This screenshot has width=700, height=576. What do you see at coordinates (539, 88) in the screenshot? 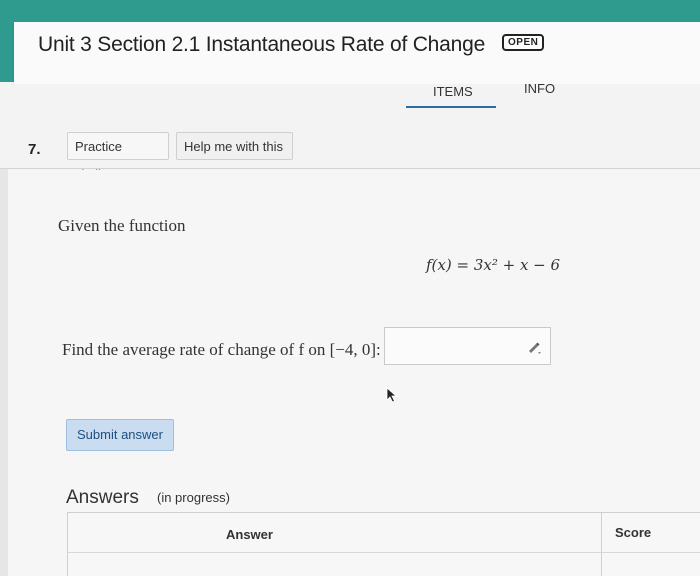
I see `tab-info: INFO` at bounding box center [539, 88].